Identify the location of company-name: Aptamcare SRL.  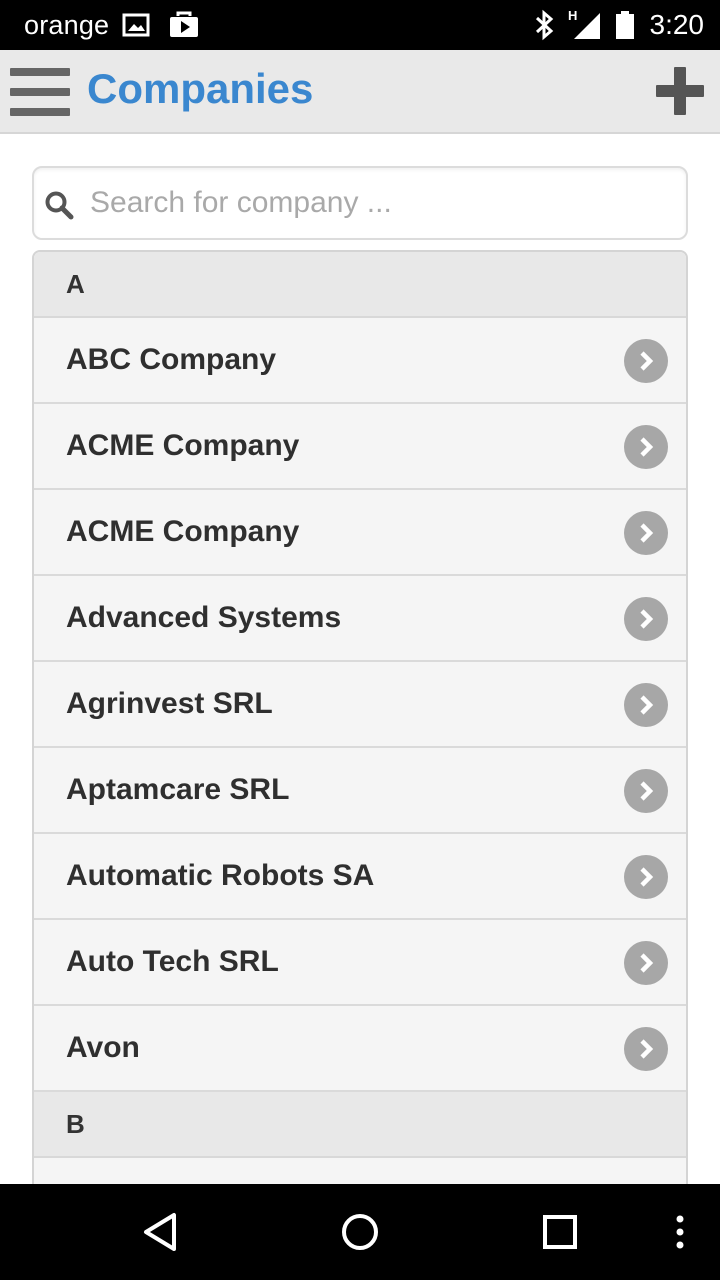
(178, 789).